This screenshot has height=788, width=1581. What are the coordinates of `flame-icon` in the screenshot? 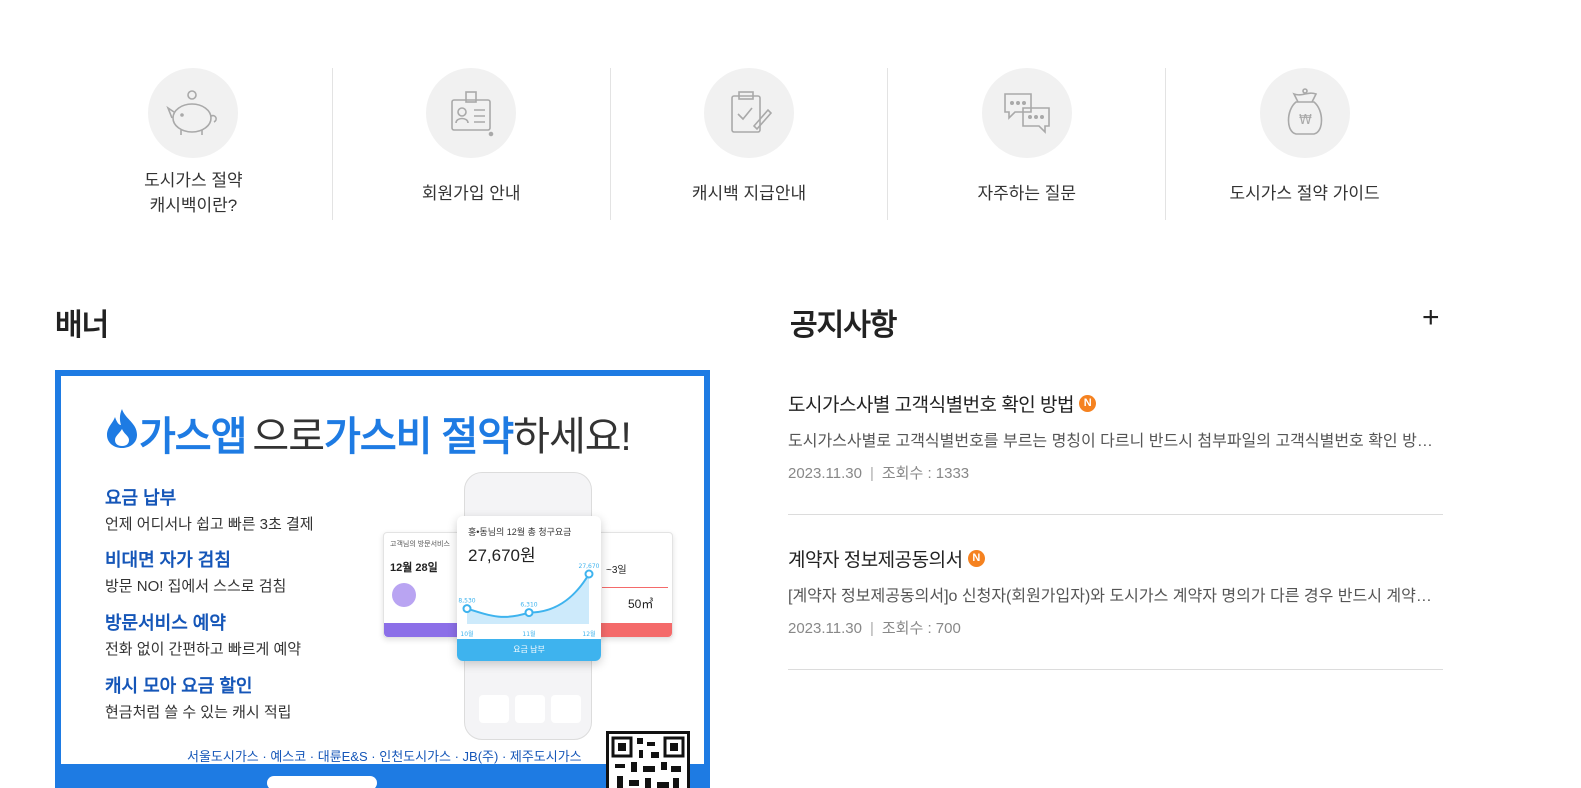 It's located at (122, 433).